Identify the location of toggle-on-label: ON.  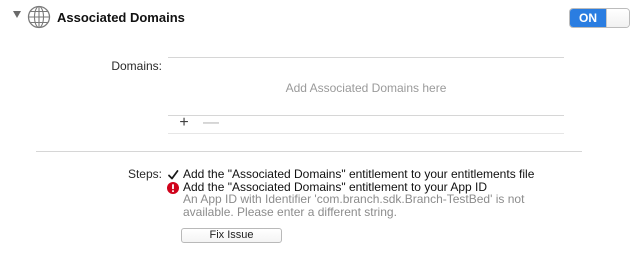
(588, 18).